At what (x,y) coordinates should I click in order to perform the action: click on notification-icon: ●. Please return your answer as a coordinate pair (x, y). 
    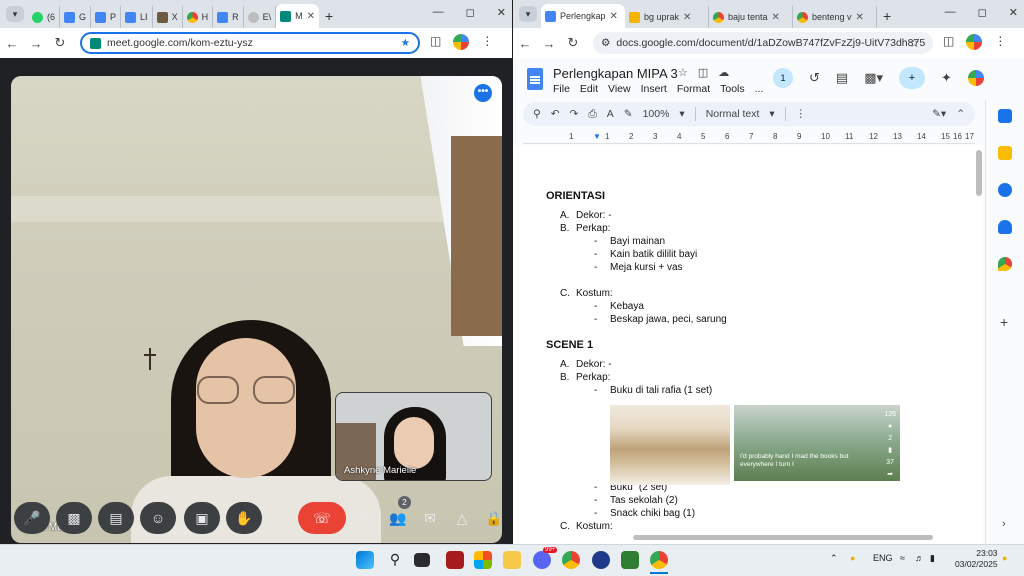
    Looking at the image, I should click on (1004, 558).